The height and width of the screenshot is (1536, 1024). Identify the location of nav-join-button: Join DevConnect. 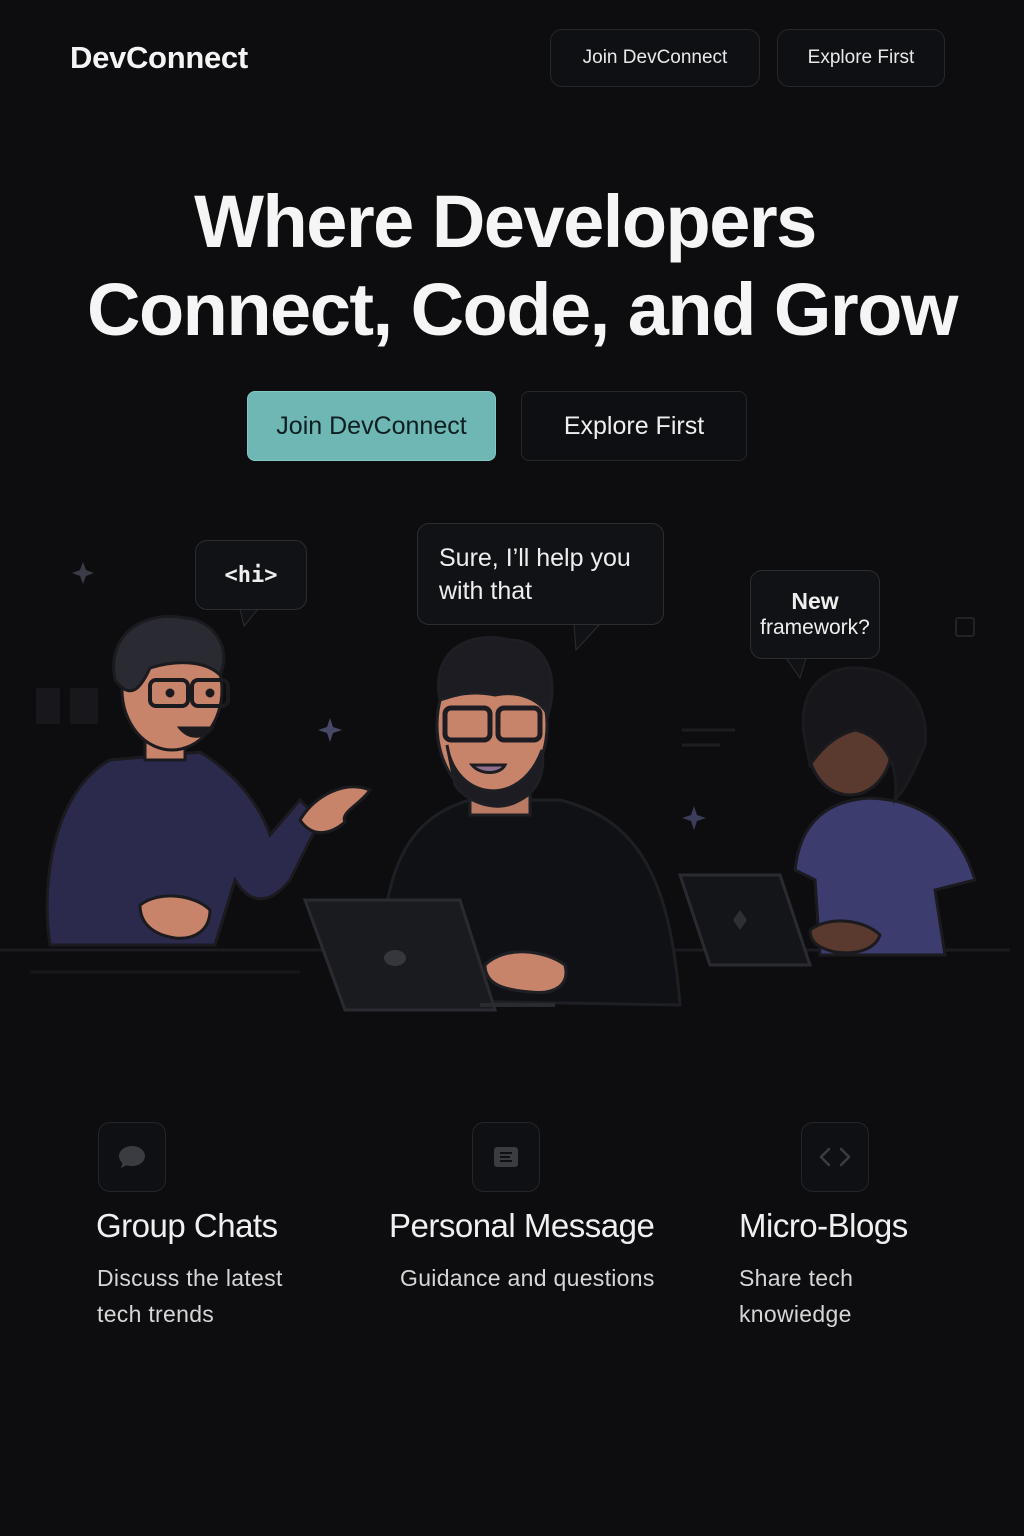
(655, 58).